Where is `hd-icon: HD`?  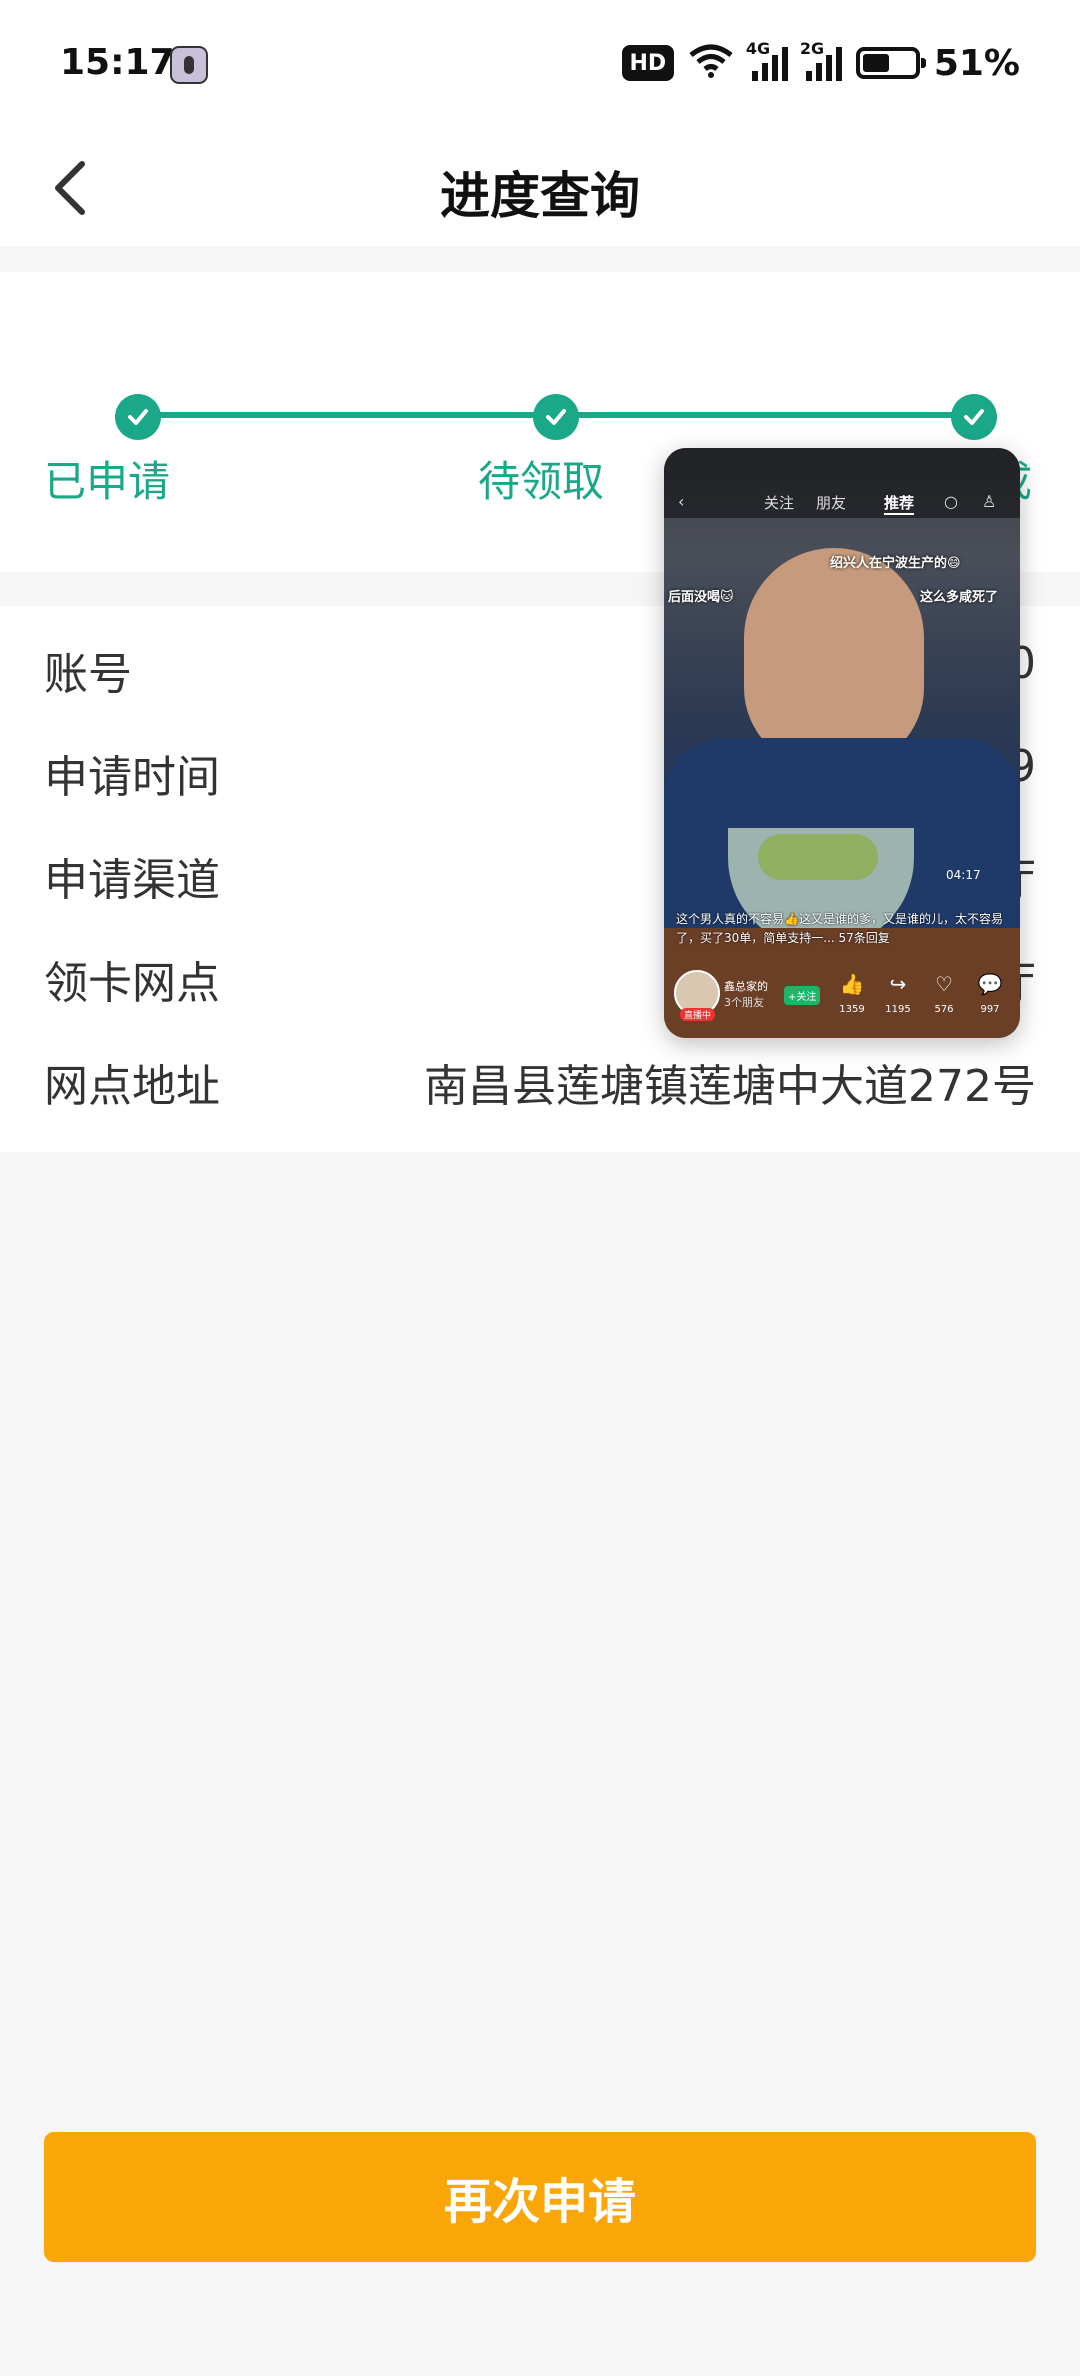
hd-icon: HD is located at coordinates (647, 63).